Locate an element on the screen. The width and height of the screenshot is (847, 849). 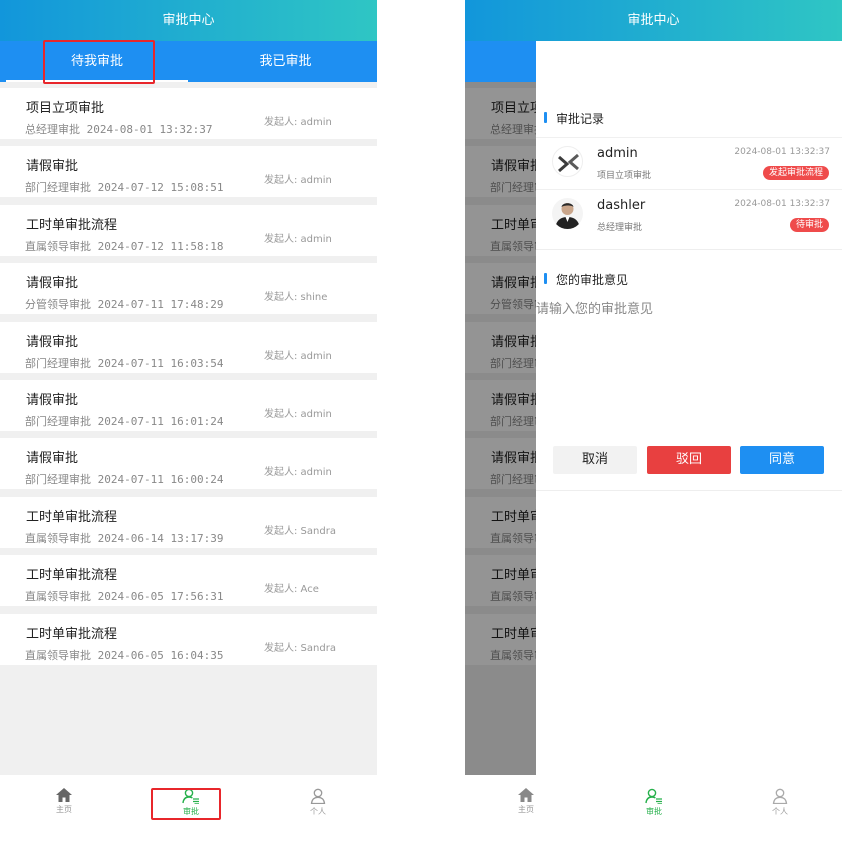
item-initiator: 发起人: Ace is located at coordinates (291, 589).